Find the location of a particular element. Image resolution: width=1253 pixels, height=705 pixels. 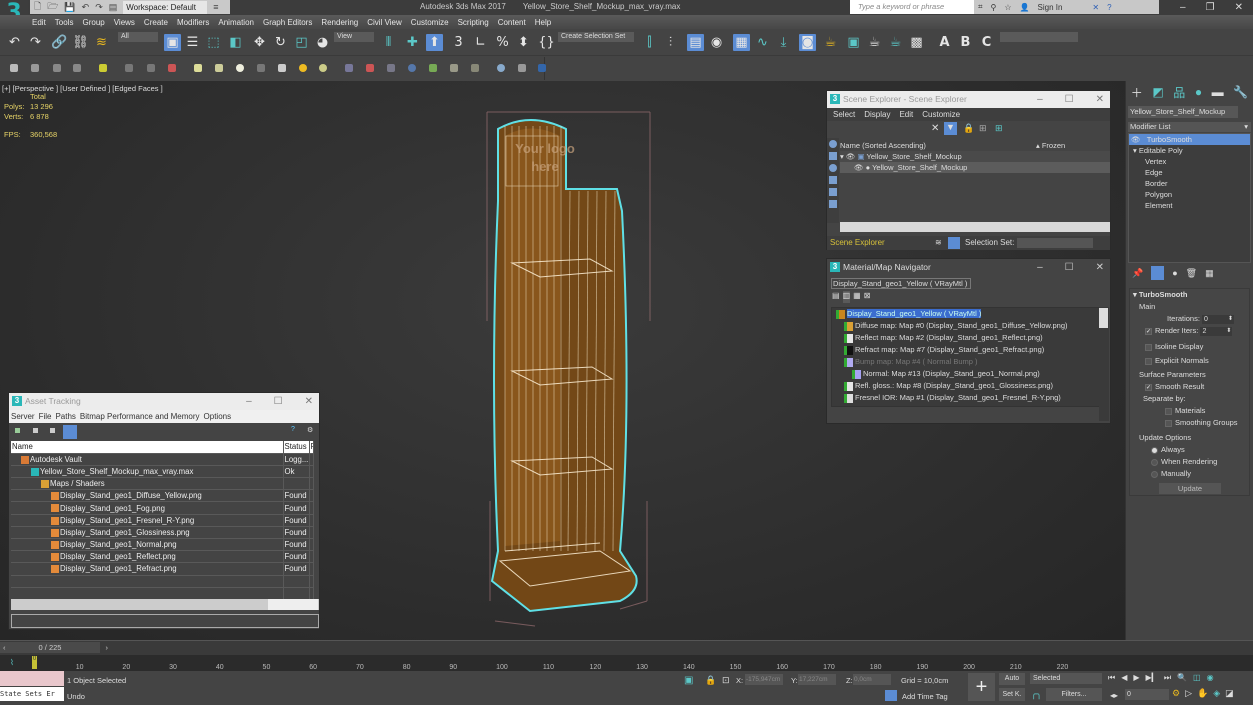

toolbar-options-icon: ≡ is located at coordinates (215, 7).